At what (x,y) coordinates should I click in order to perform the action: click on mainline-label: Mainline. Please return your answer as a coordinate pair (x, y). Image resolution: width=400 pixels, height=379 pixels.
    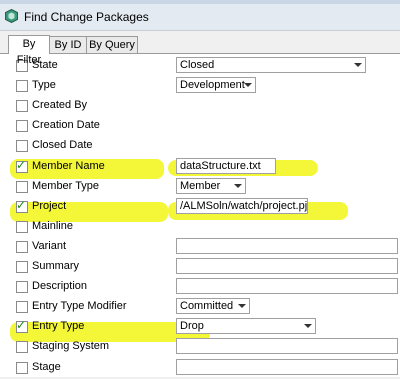
    Looking at the image, I should click on (52, 225).